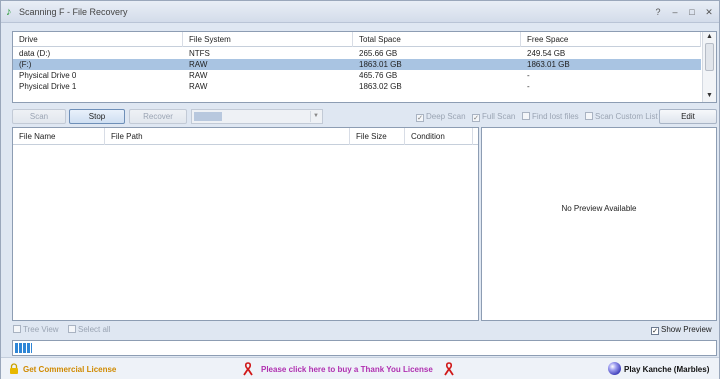  I want to click on app-logo-icon: ♪, so click(9, 12).